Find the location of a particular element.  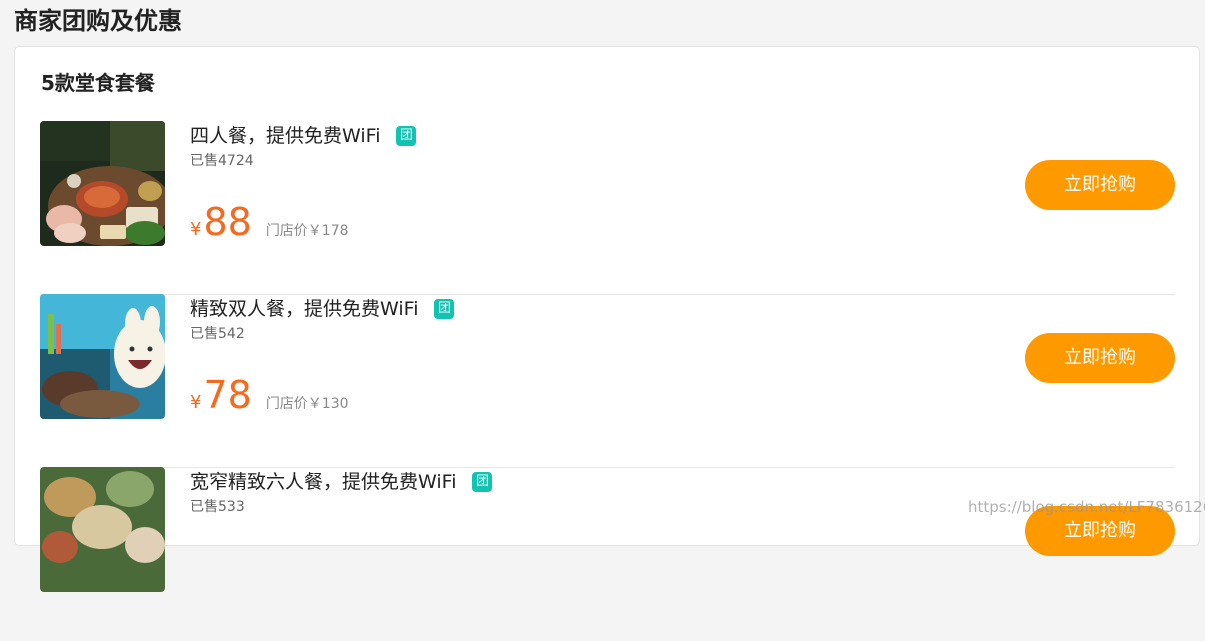

watermark: https://blog.csdn.net/LF7836126 is located at coordinates (1086, 507).